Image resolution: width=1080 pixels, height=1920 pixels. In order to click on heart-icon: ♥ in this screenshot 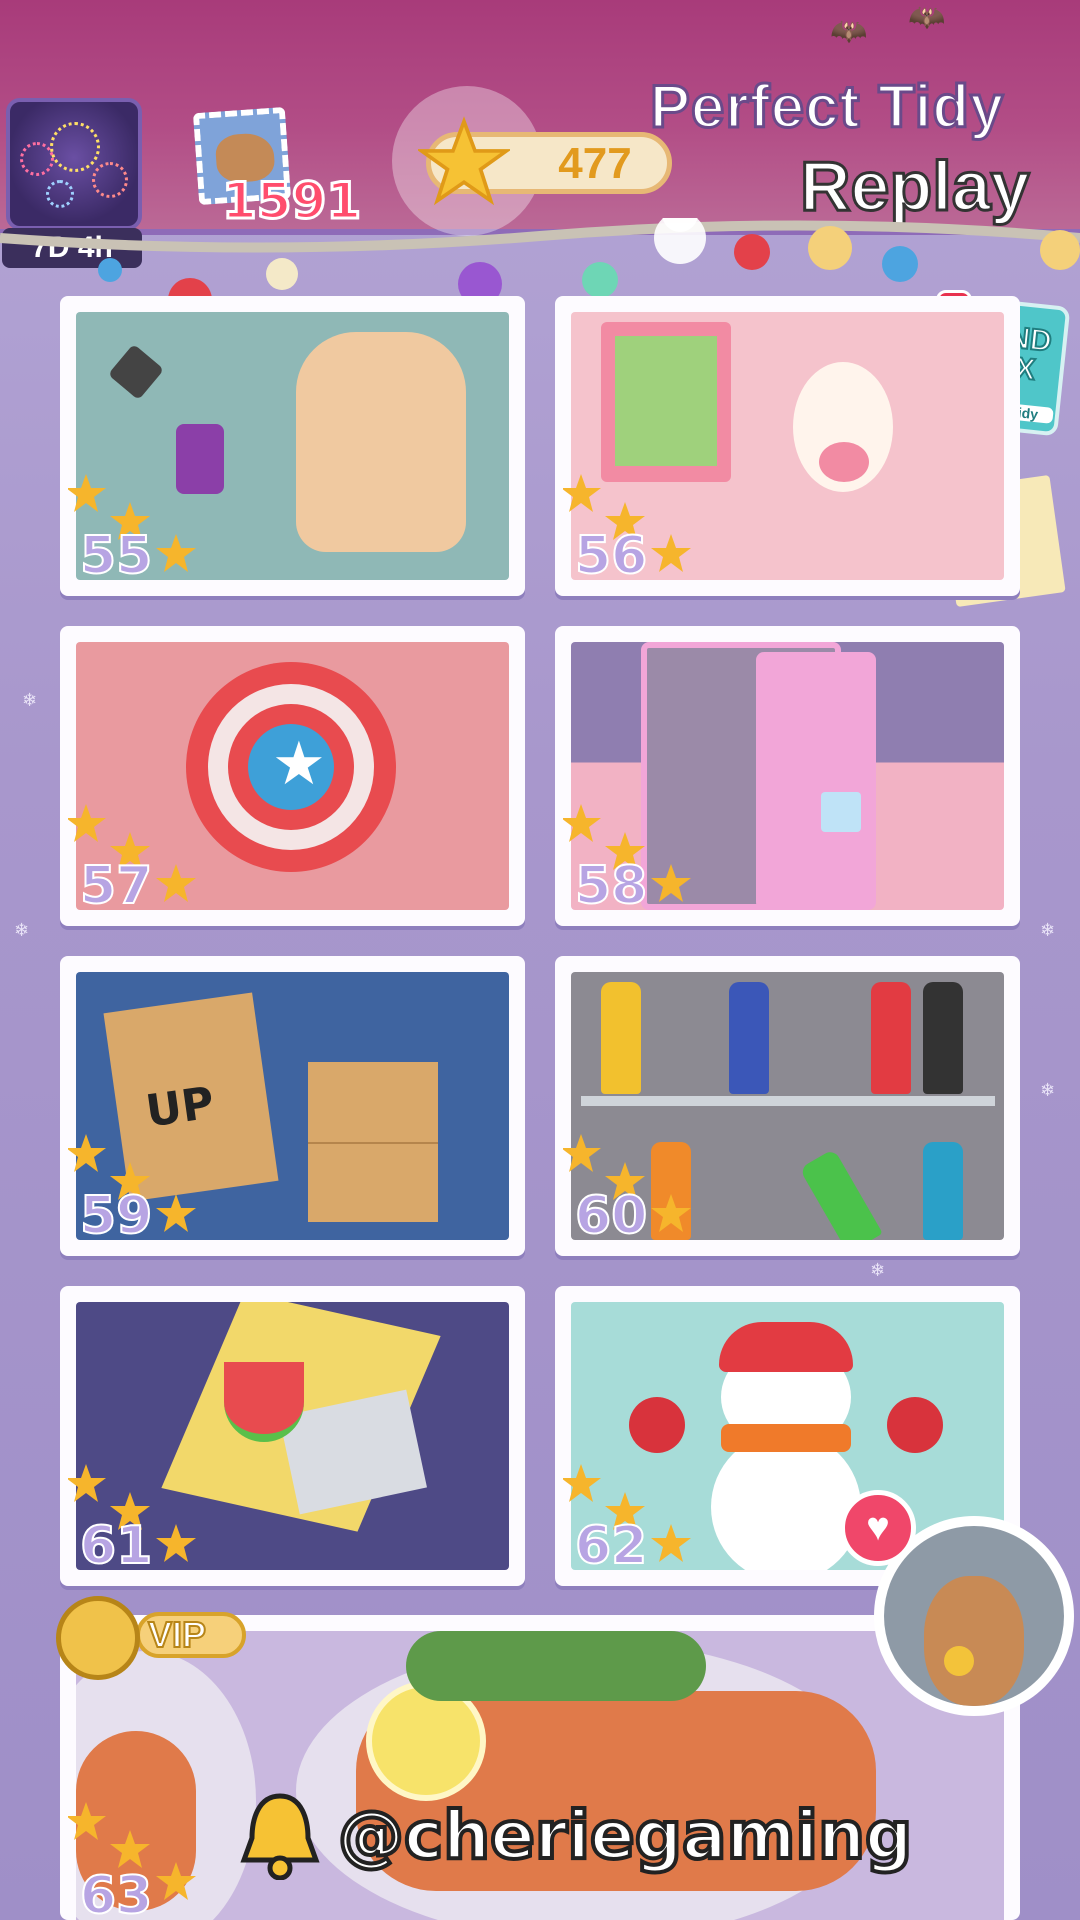, I will do `click(878, 1528)`.